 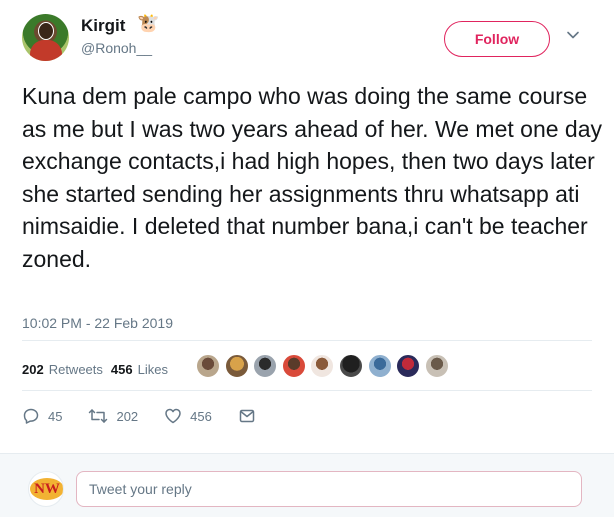 I want to click on likes-count: 456, so click(x=121, y=369).